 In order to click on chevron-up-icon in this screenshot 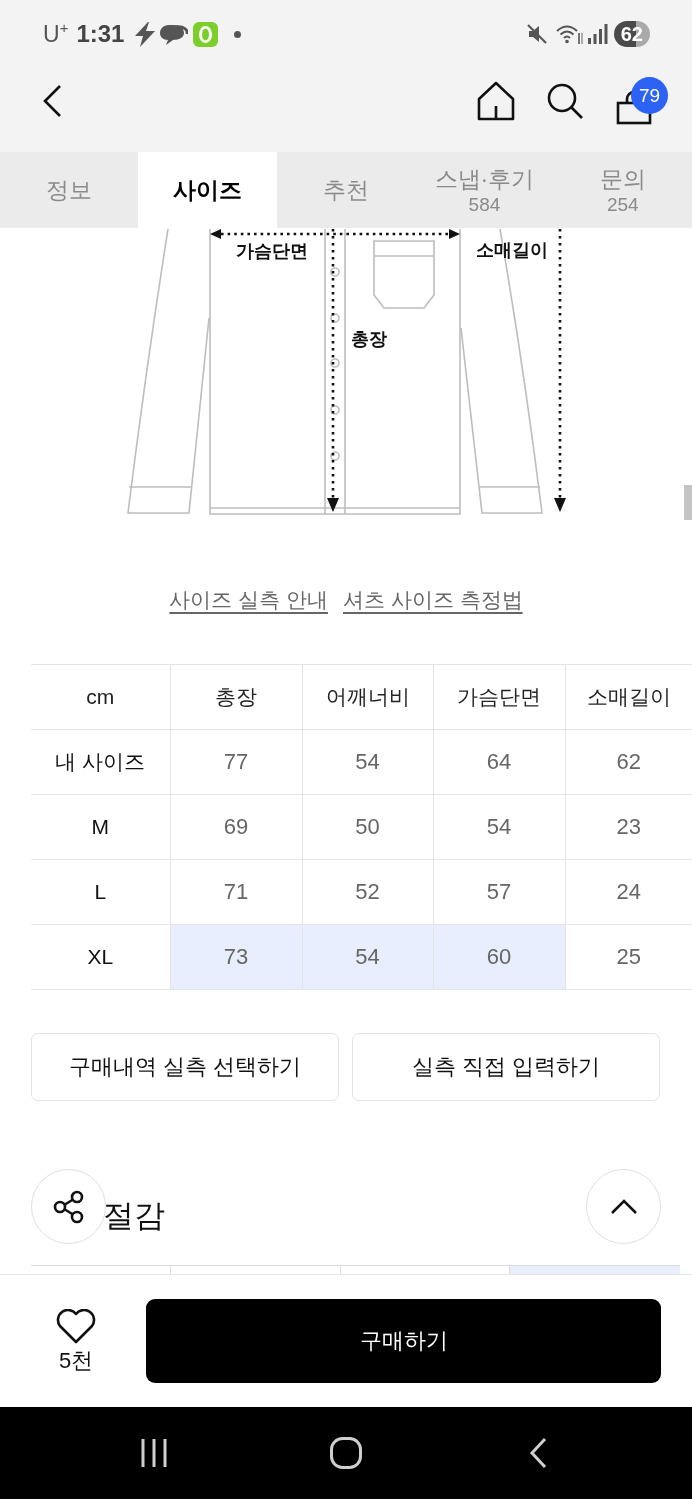, I will do `click(623, 1206)`.